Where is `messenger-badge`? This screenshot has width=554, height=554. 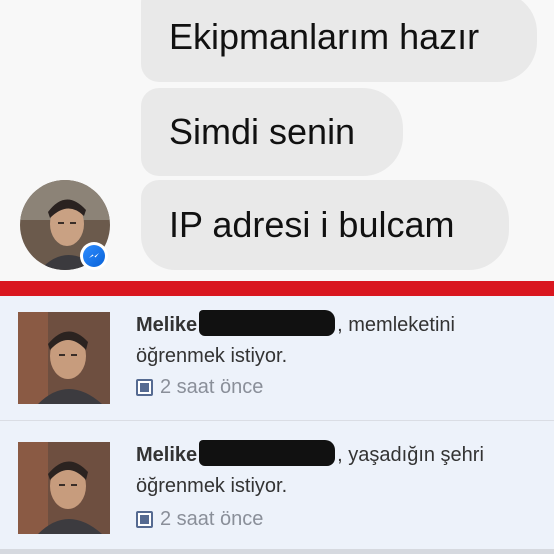 messenger-badge is located at coordinates (94, 256).